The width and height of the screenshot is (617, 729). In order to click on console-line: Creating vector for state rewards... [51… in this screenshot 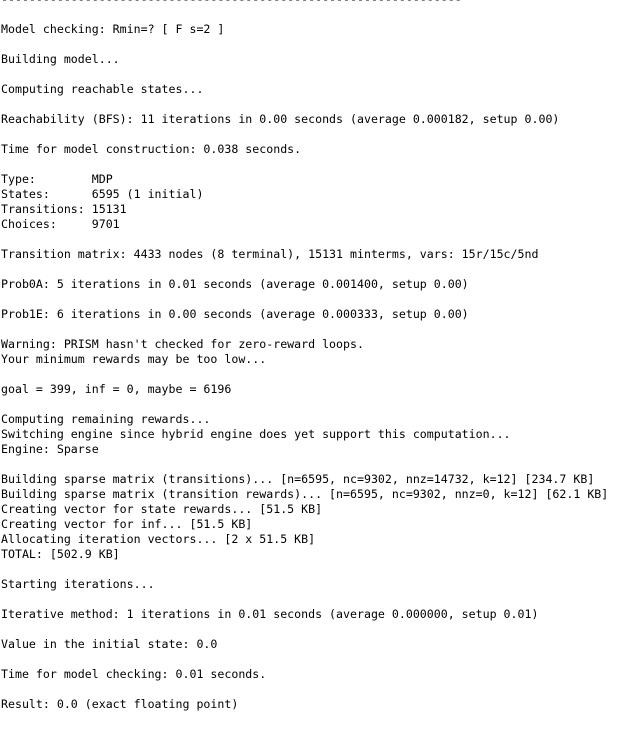, I will do `click(162, 509)`.